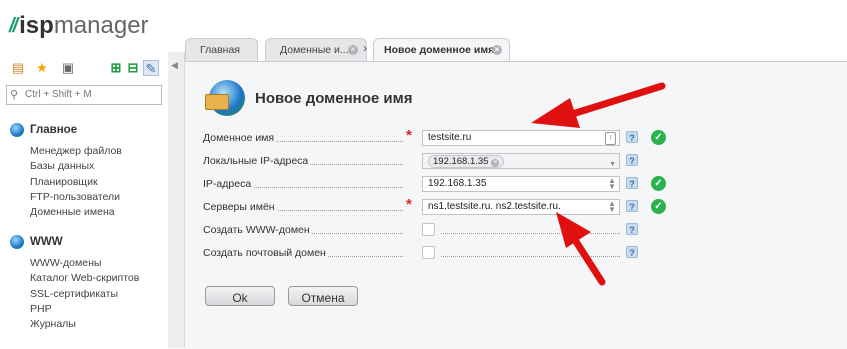 The width and height of the screenshot is (847, 349). What do you see at coordinates (76, 197) in the screenshot?
I see `sidebar-item-ftp-users: FTP-пользователи` at bounding box center [76, 197].